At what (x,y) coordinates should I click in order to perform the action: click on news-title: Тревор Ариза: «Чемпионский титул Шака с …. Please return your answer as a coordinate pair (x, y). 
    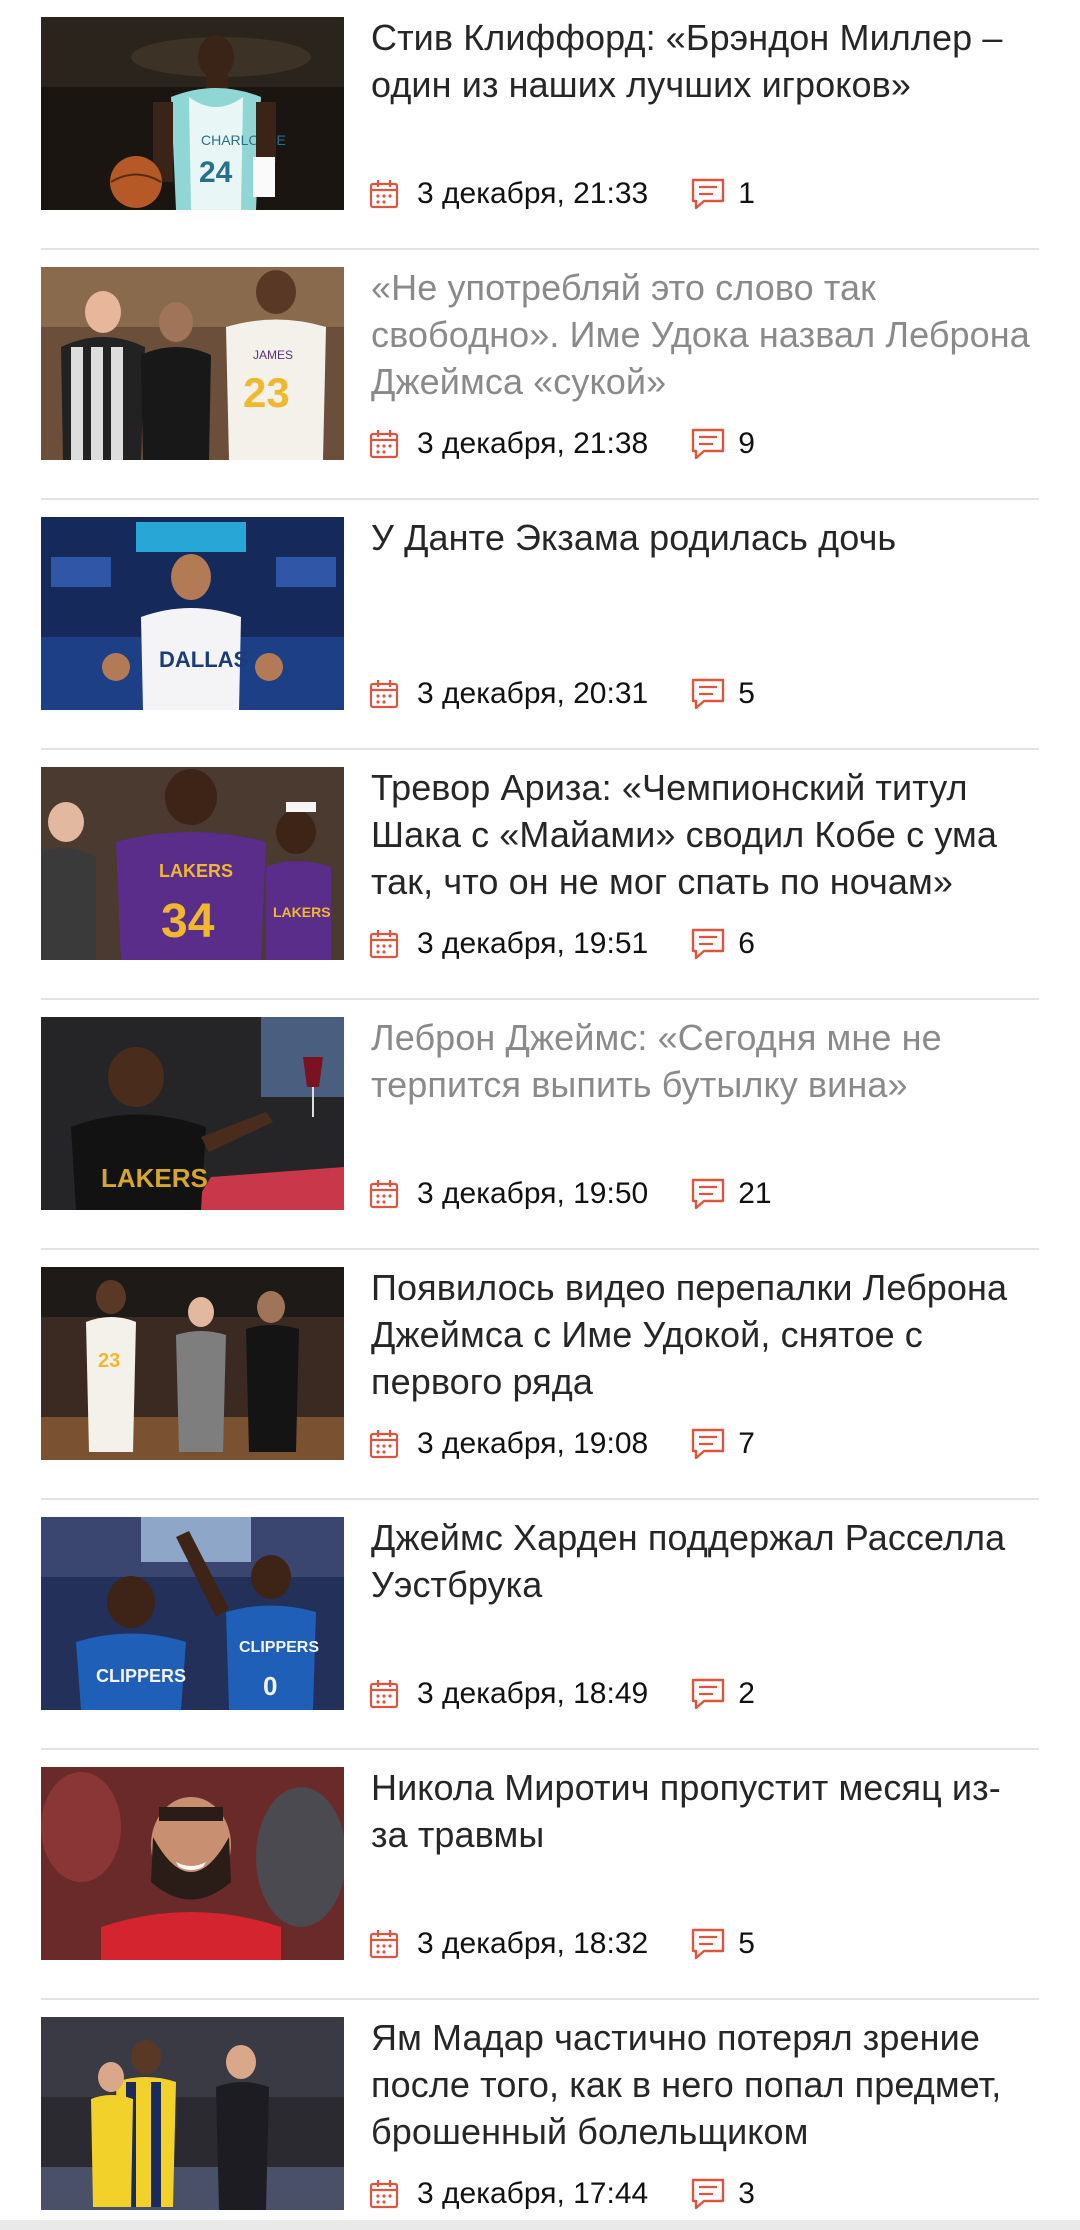
    Looking at the image, I should click on (703, 834).